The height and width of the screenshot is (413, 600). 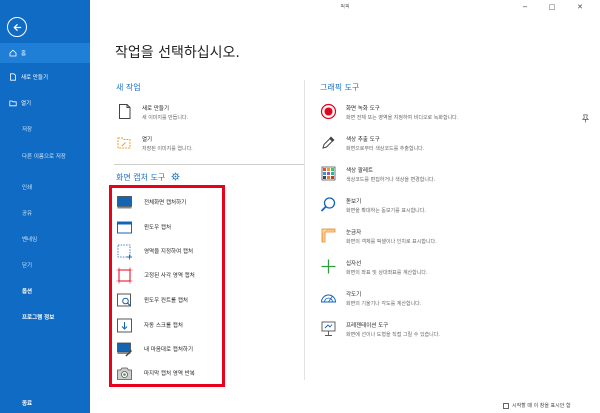 What do you see at coordinates (45, 187) in the screenshot?
I see `sidebar-item-print: 인쇄` at bounding box center [45, 187].